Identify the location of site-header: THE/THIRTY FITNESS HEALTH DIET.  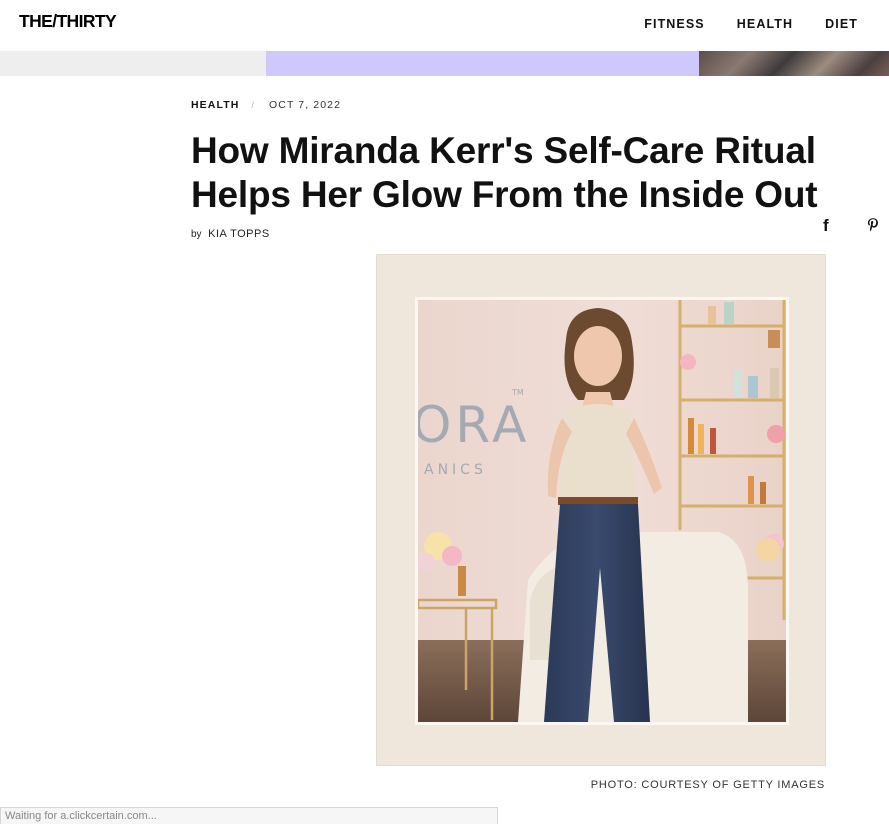
(444, 25).